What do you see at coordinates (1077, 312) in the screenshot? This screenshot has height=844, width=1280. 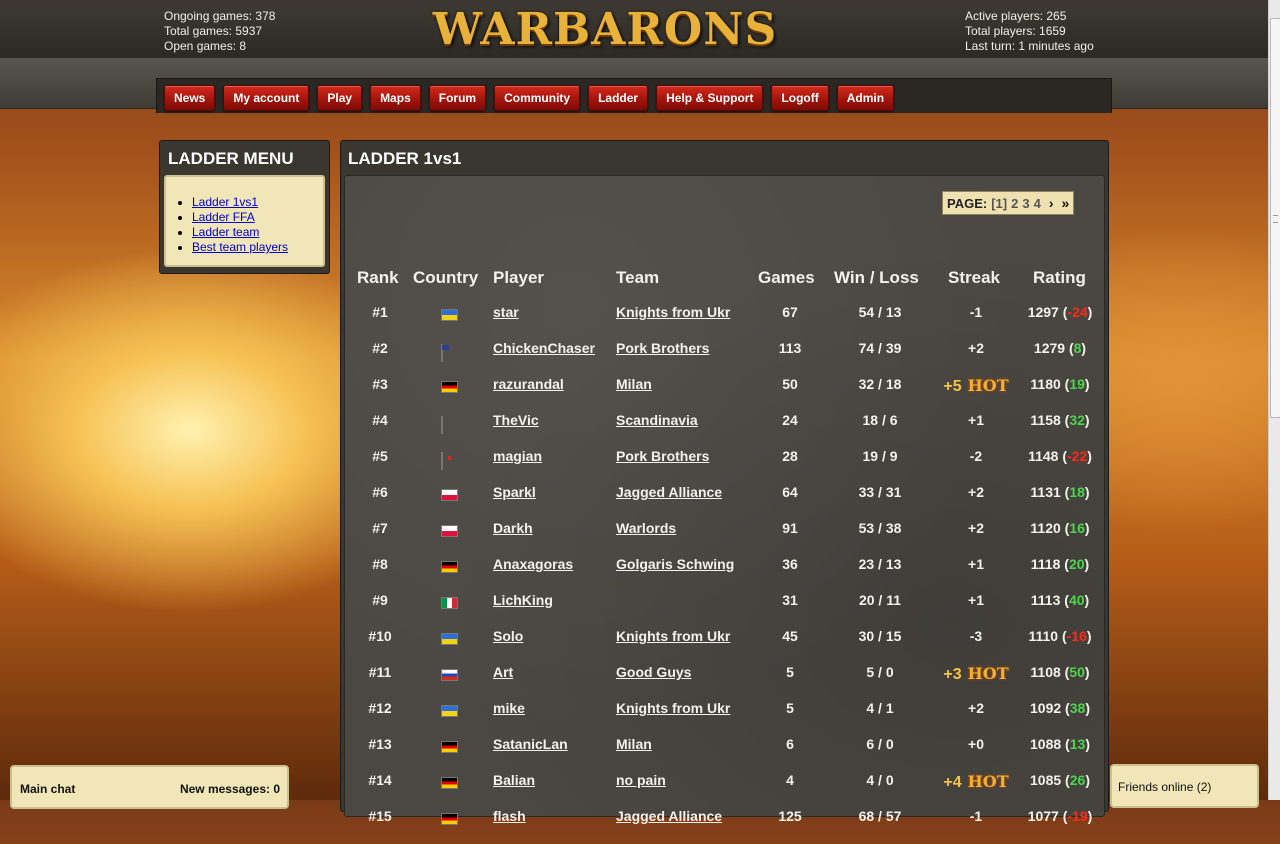 I see `rating-delta: -24` at bounding box center [1077, 312].